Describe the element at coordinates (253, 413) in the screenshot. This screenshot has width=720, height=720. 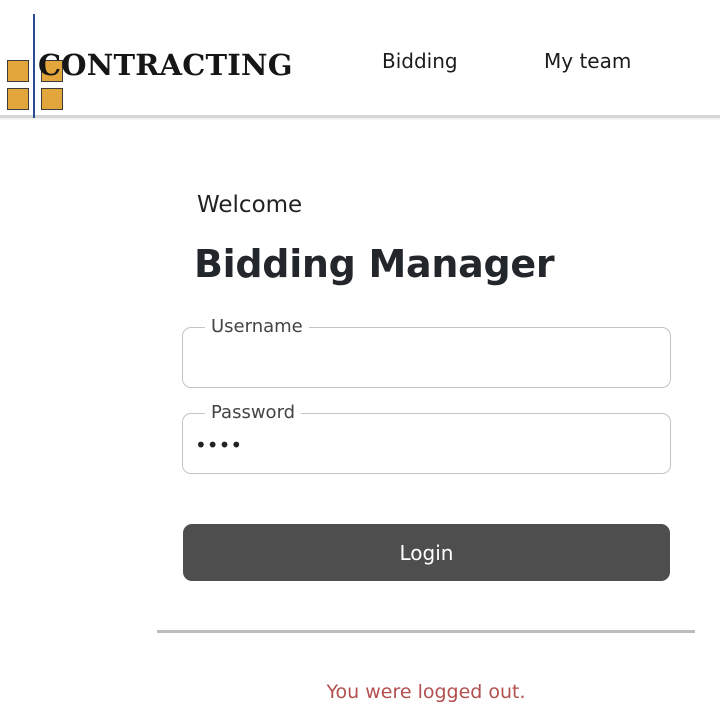
I see `password-label: Password` at that location.